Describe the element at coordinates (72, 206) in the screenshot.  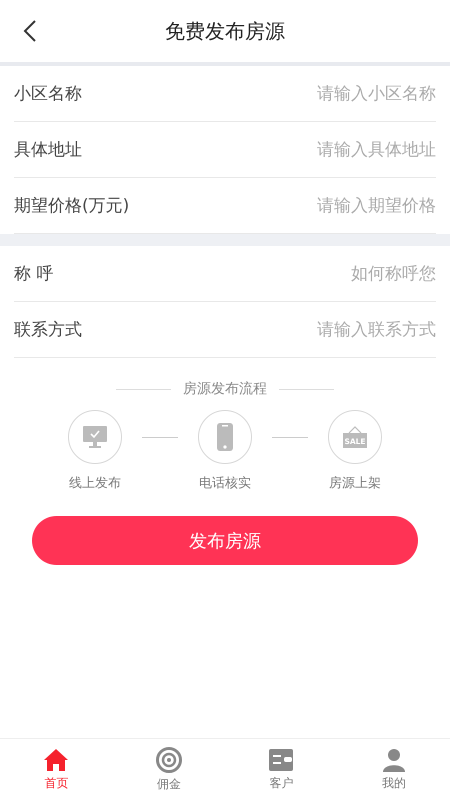
I see `field-label: 期望价格(万元)` at that location.